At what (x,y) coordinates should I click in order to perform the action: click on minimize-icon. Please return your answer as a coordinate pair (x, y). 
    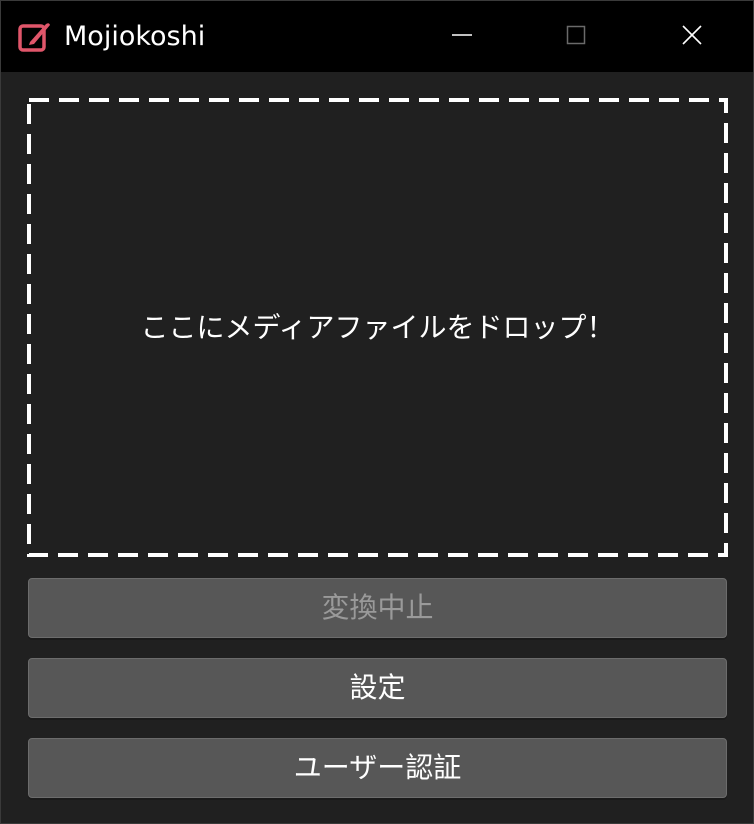
    Looking at the image, I should click on (462, 37).